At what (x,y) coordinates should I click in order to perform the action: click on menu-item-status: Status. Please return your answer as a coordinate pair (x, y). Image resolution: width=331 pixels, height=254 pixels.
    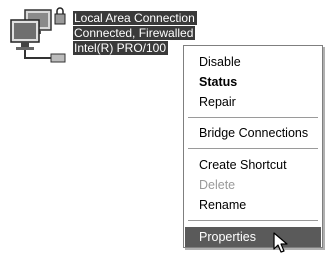
    Looking at the image, I should click on (253, 82).